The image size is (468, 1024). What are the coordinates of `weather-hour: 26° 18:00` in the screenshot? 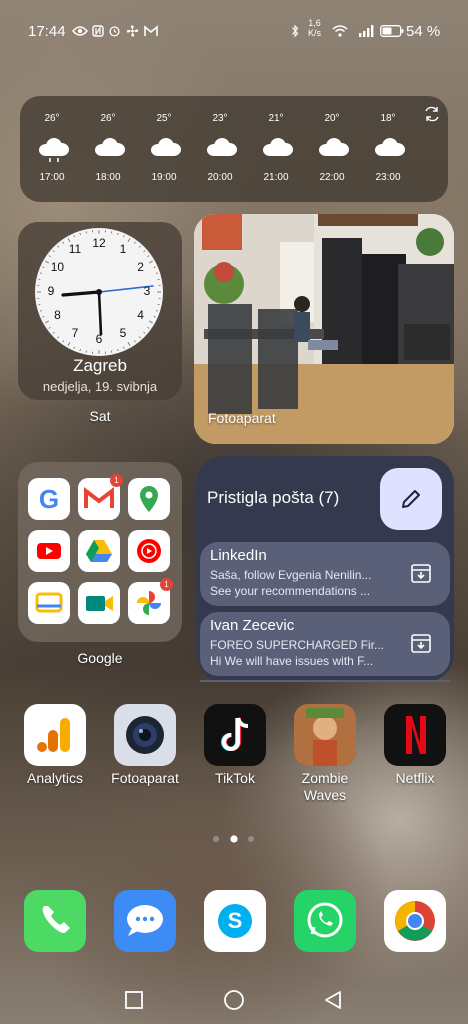 It's located at (108, 149).